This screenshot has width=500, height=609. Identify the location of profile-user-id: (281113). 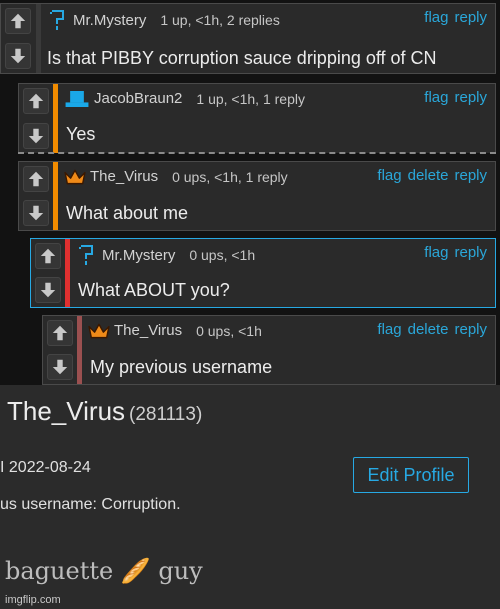
(166, 414).